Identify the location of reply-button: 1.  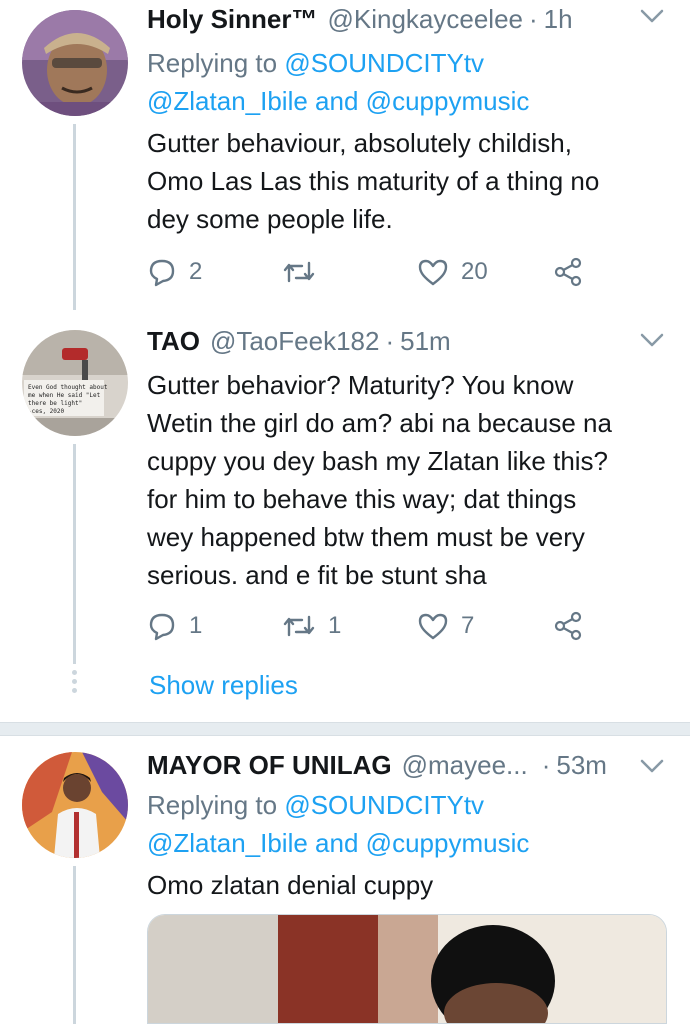
(174, 626).